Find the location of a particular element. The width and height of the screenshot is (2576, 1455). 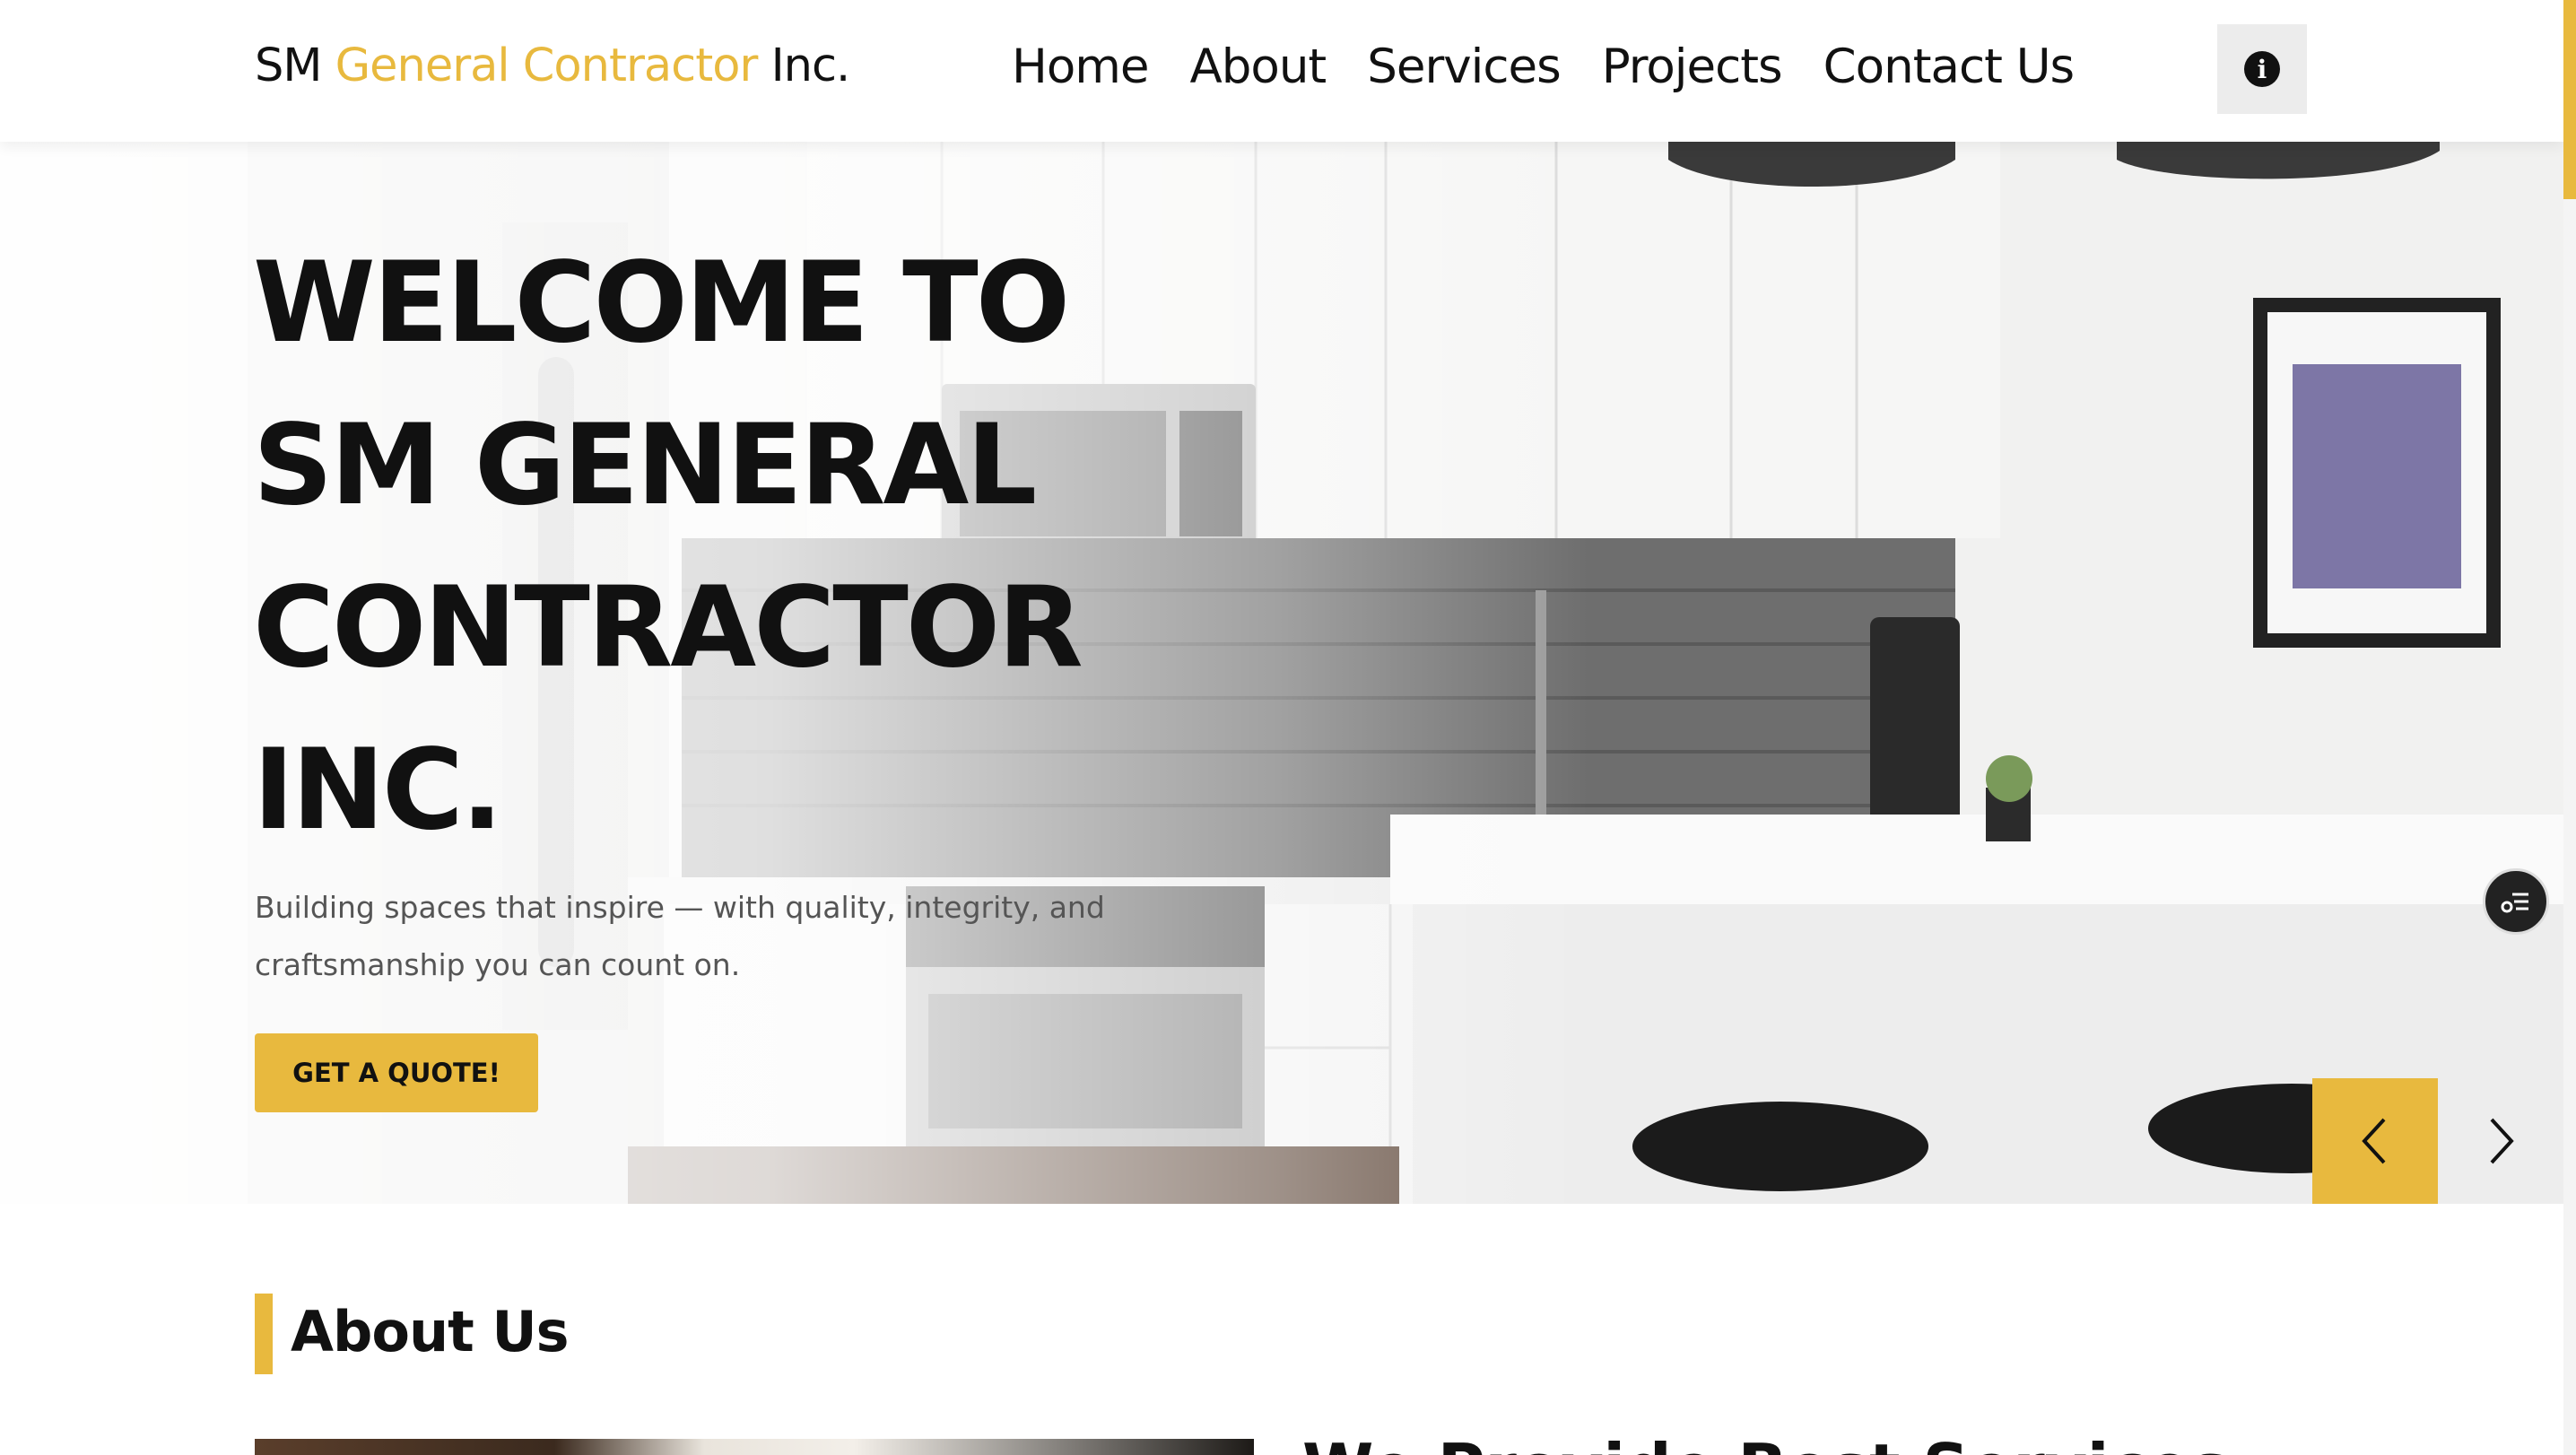

logo-prefix: SM is located at coordinates (288, 65).